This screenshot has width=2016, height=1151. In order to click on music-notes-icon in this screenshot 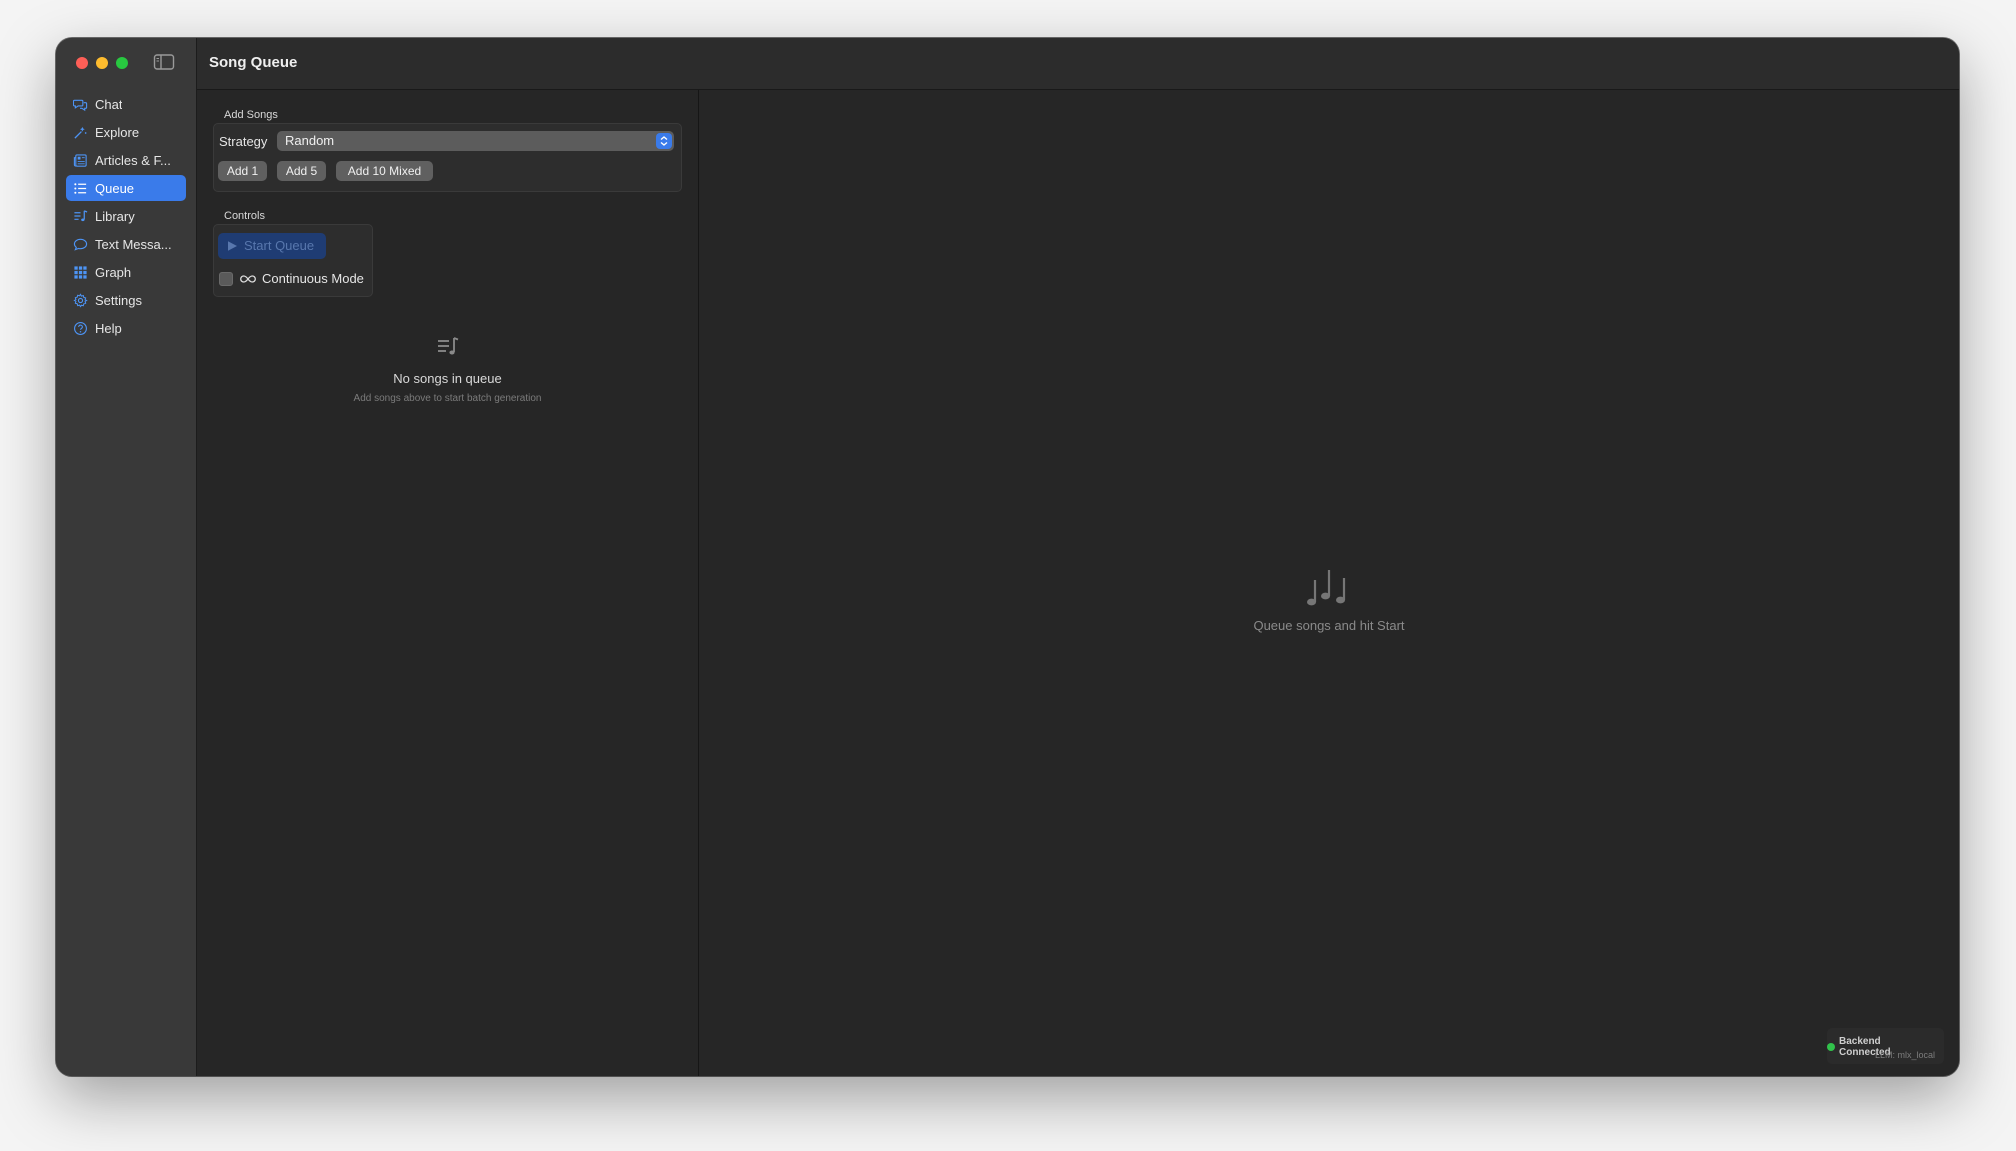, I will do `click(1329, 591)`.